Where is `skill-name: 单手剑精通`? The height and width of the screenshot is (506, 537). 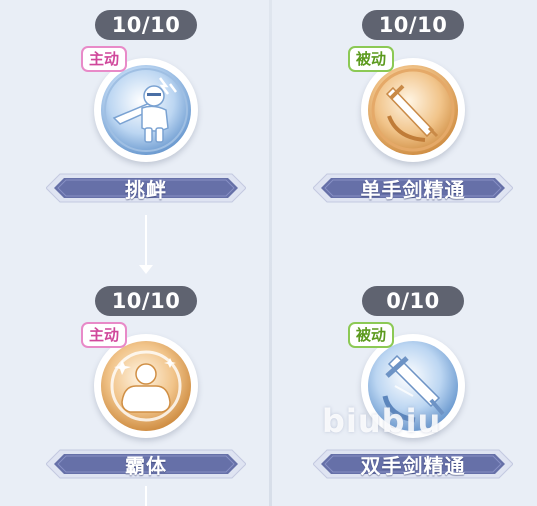 skill-name: 单手剑精通 is located at coordinates (413, 189).